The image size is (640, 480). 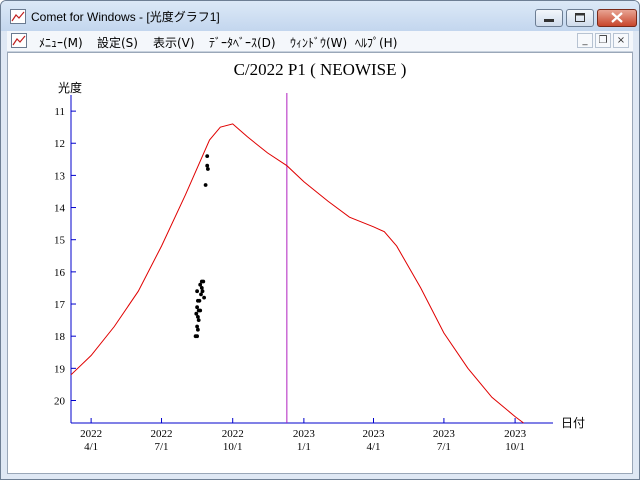 I want to click on title-bar: Comet for Windows - [光度グラフ1], so click(x=320, y=16).